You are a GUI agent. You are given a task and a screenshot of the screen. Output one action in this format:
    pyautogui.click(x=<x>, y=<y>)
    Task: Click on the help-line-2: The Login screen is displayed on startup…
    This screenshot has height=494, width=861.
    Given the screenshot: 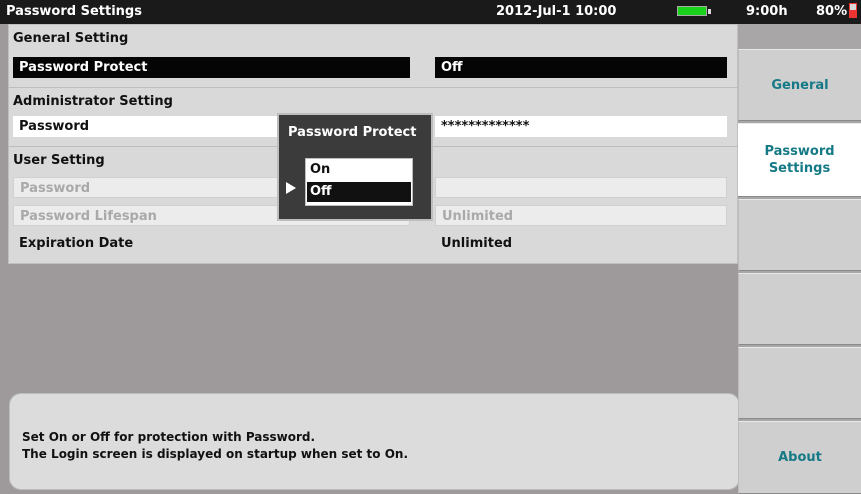 What is the action you would take?
    pyautogui.click(x=215, y=454)
    